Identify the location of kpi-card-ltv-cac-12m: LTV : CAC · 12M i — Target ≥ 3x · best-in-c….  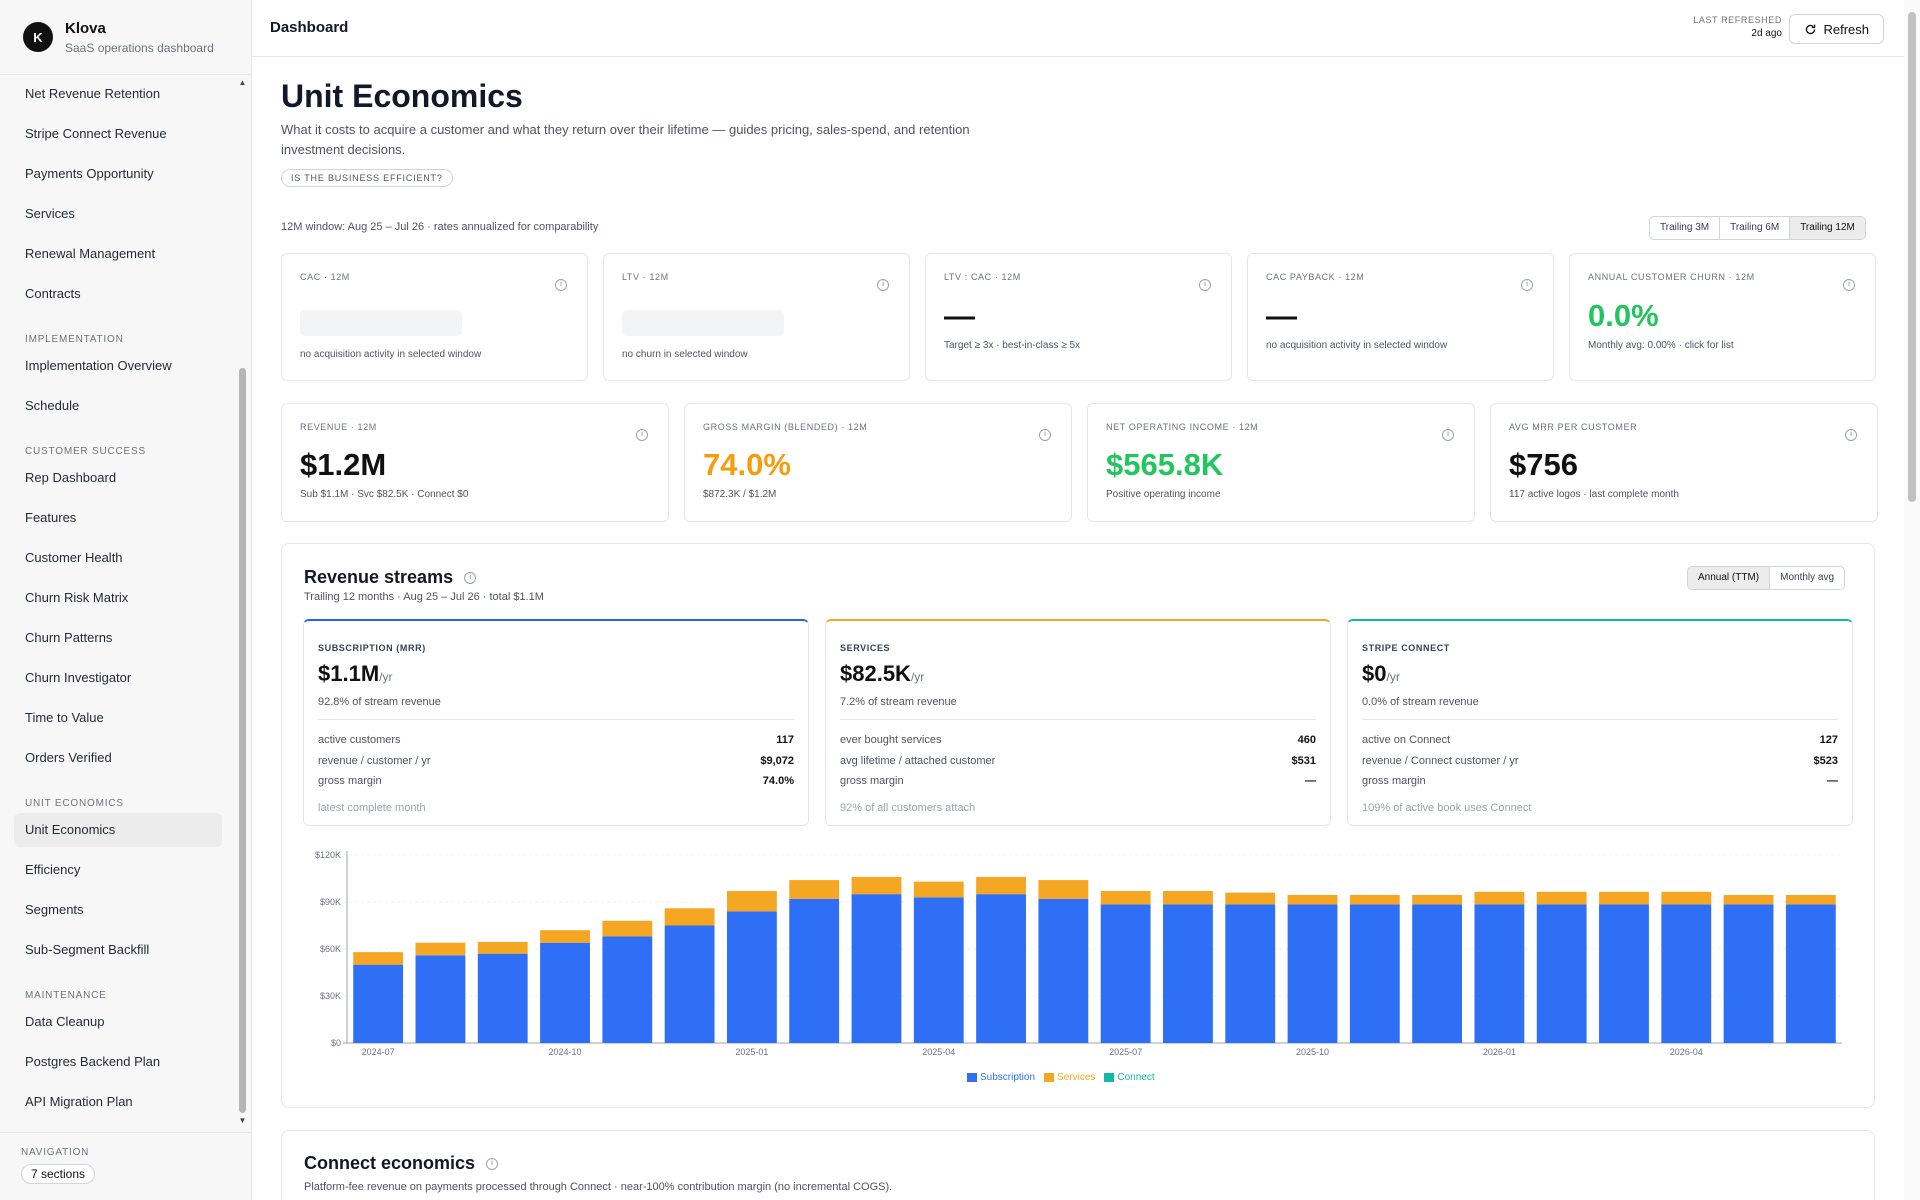
(1078, 317).